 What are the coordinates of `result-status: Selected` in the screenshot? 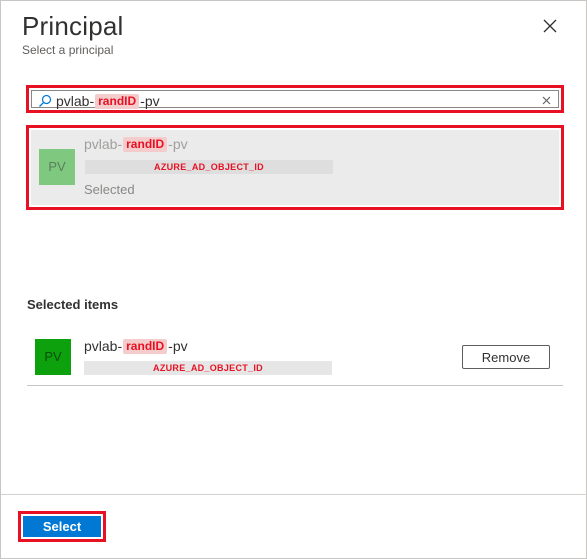 It's located at (109, 189).